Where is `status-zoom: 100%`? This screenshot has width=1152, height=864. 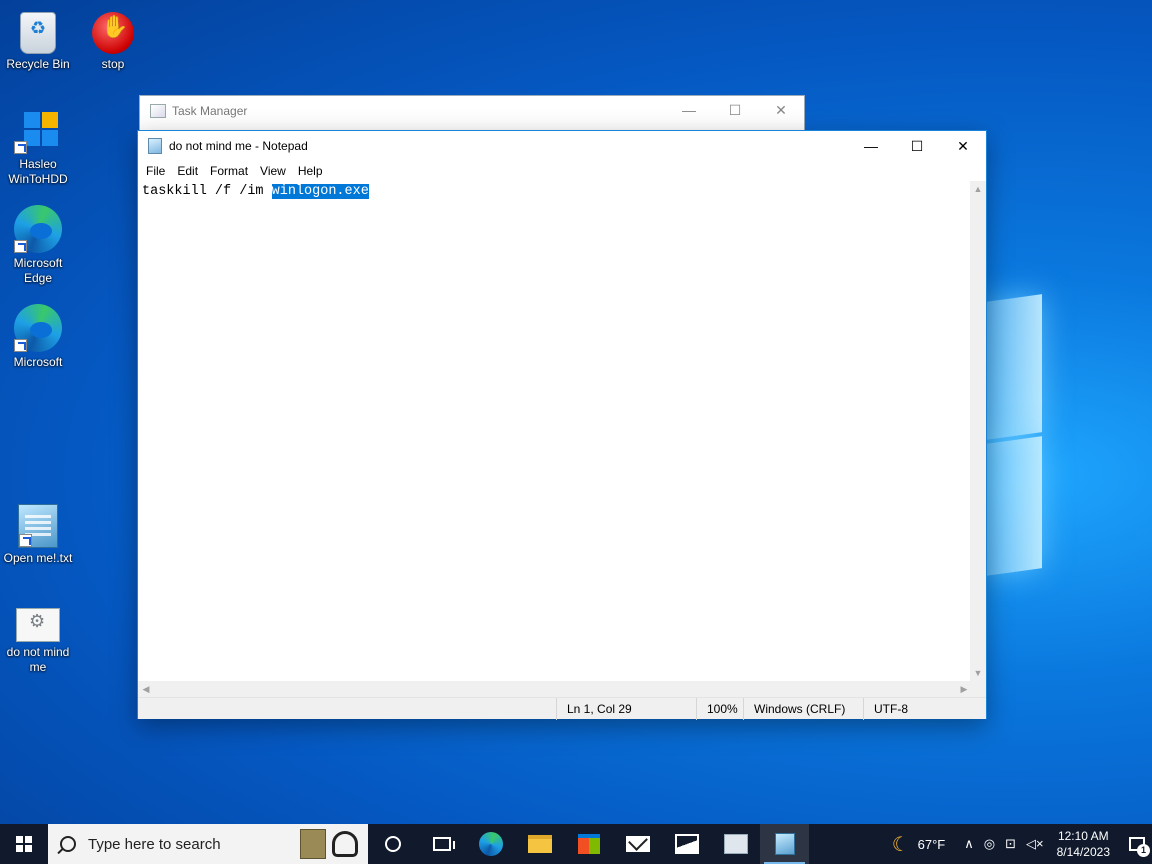
status-zoom: 100% is located at coordinates (719, 709).